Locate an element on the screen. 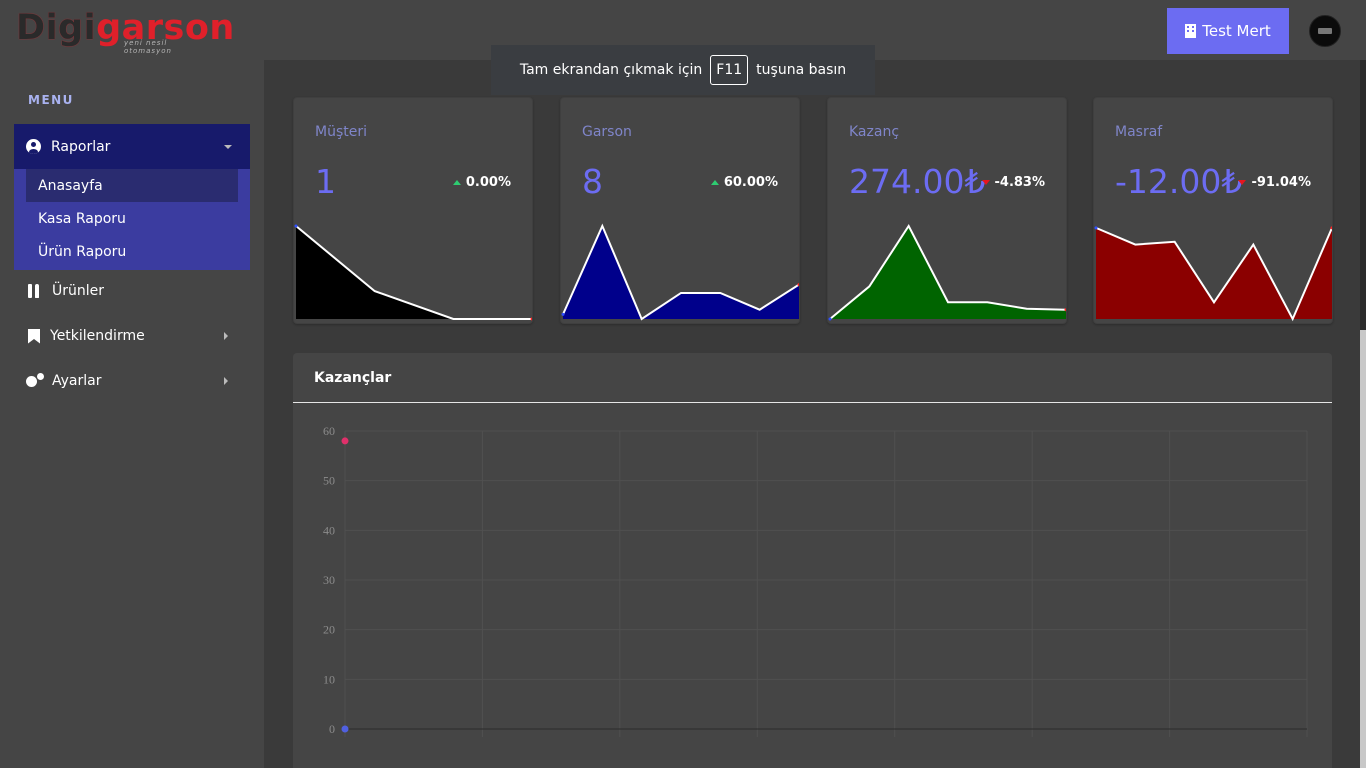  y-tick-label: 60 is located at coordinates (329, 431).